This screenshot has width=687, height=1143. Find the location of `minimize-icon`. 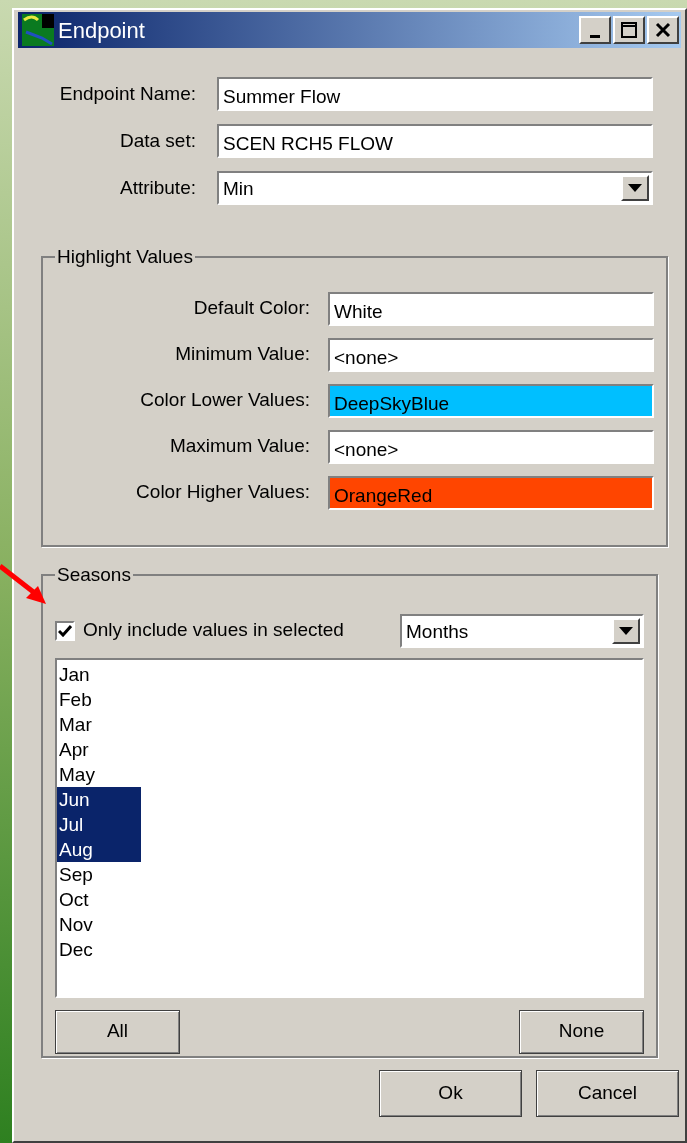

minimize-icon is located at coordinates (595, 36).